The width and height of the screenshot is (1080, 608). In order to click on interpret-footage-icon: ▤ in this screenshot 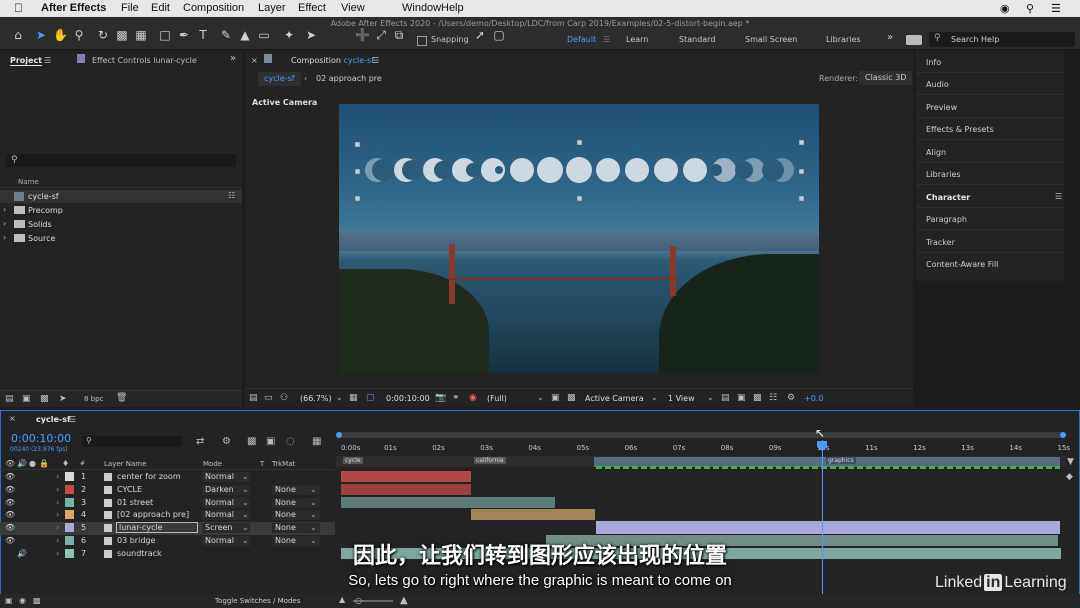, I will do `click(9, 399)`.